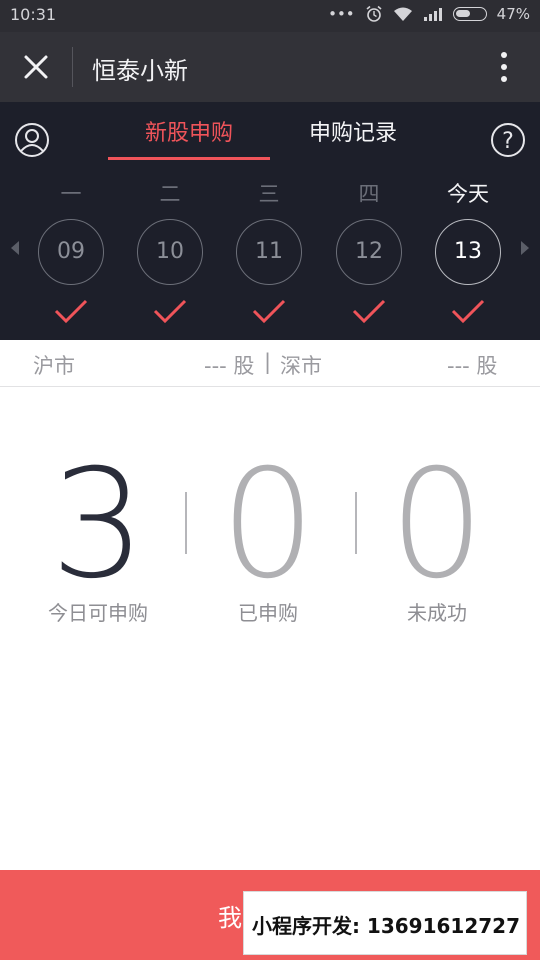 Image resolution: width=540 pixels, height=960 pixels. Describe the element at coordinates (437, 613) in the screenshot. I see `counter-failed-label: 未成功` at that location.